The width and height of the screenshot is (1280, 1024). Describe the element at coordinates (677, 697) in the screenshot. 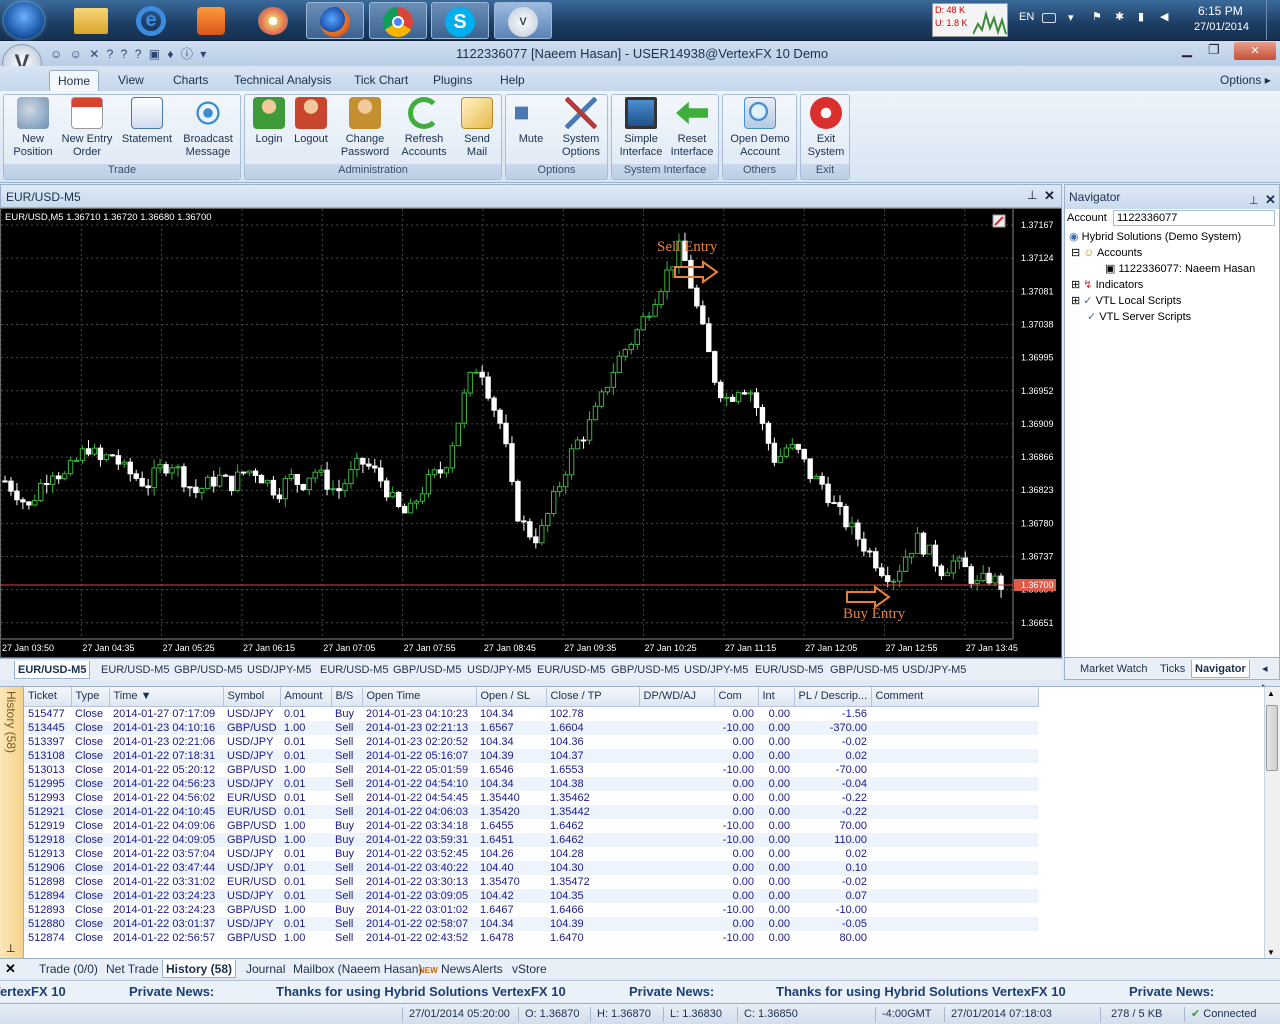

I see `column-header: DP/WD/AJ` at that location.